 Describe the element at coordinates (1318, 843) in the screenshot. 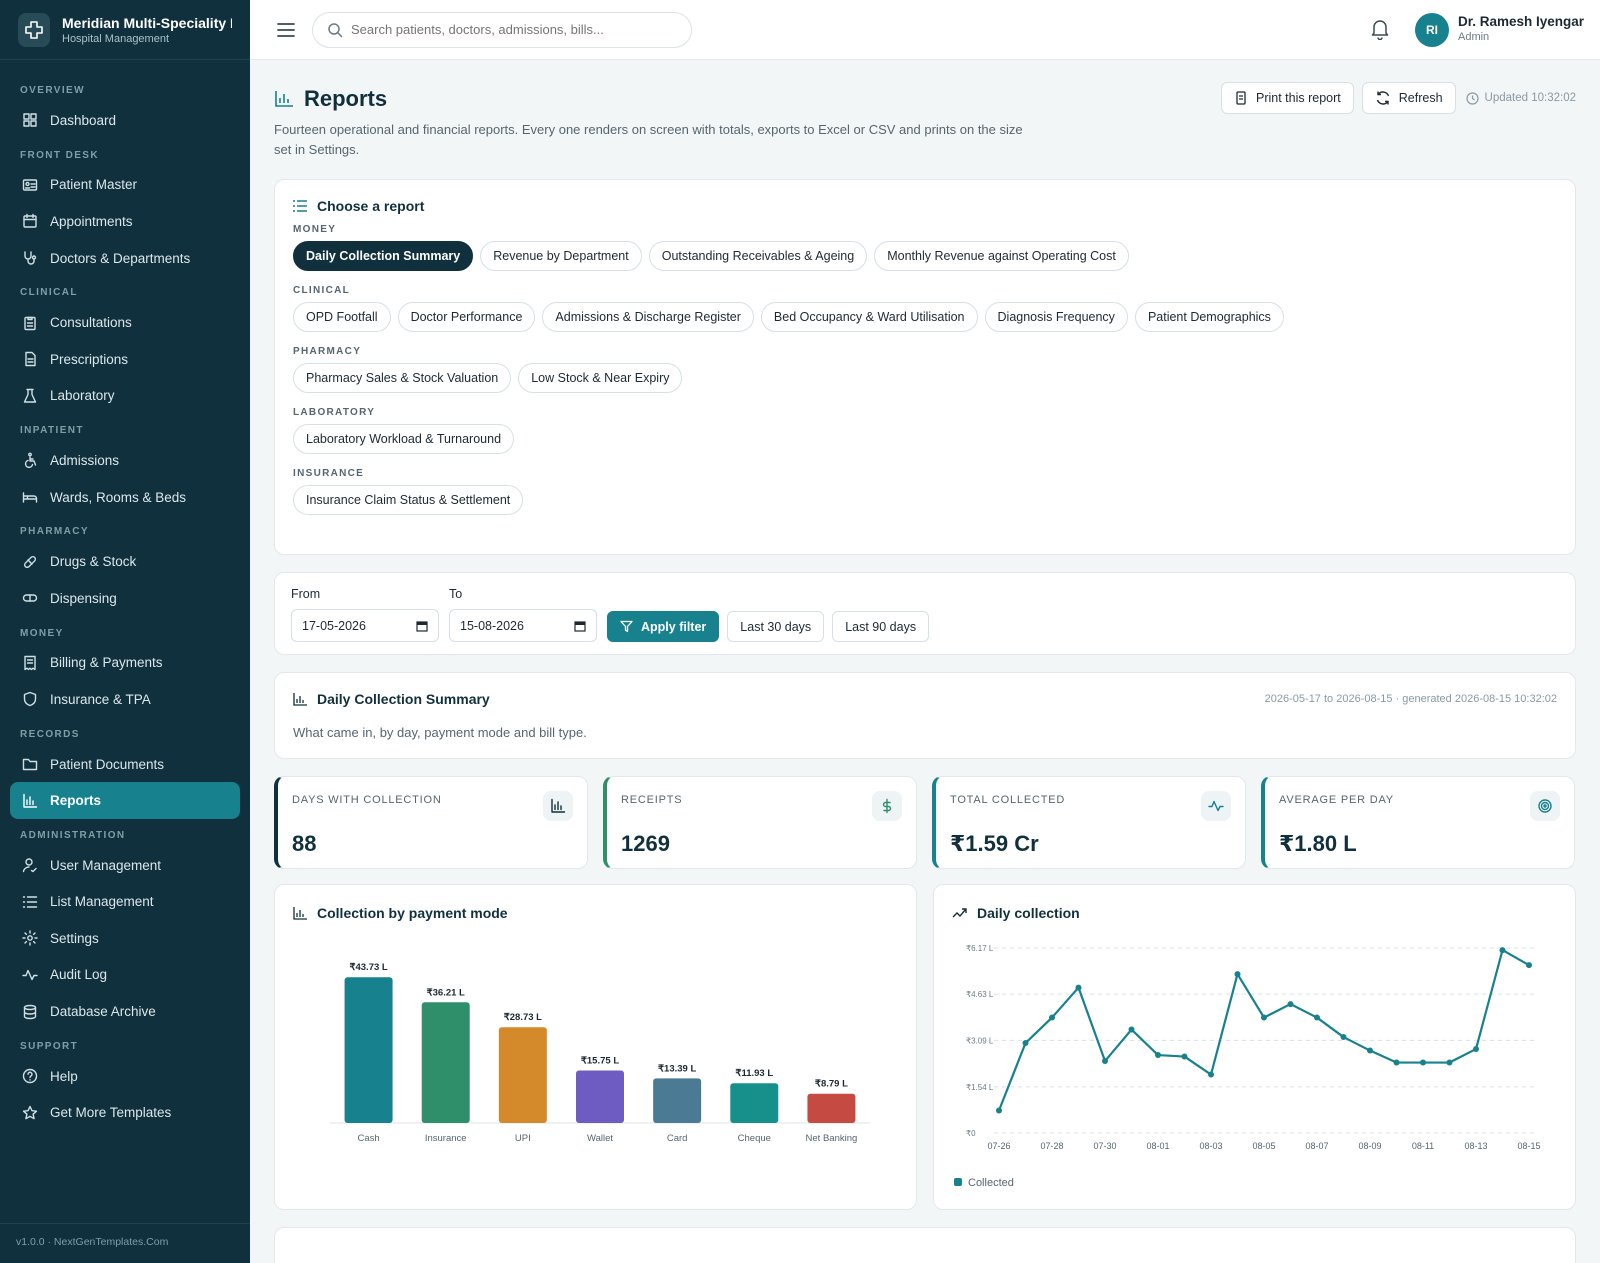

I see `kpi-value: ₹1.80 L` at that location.